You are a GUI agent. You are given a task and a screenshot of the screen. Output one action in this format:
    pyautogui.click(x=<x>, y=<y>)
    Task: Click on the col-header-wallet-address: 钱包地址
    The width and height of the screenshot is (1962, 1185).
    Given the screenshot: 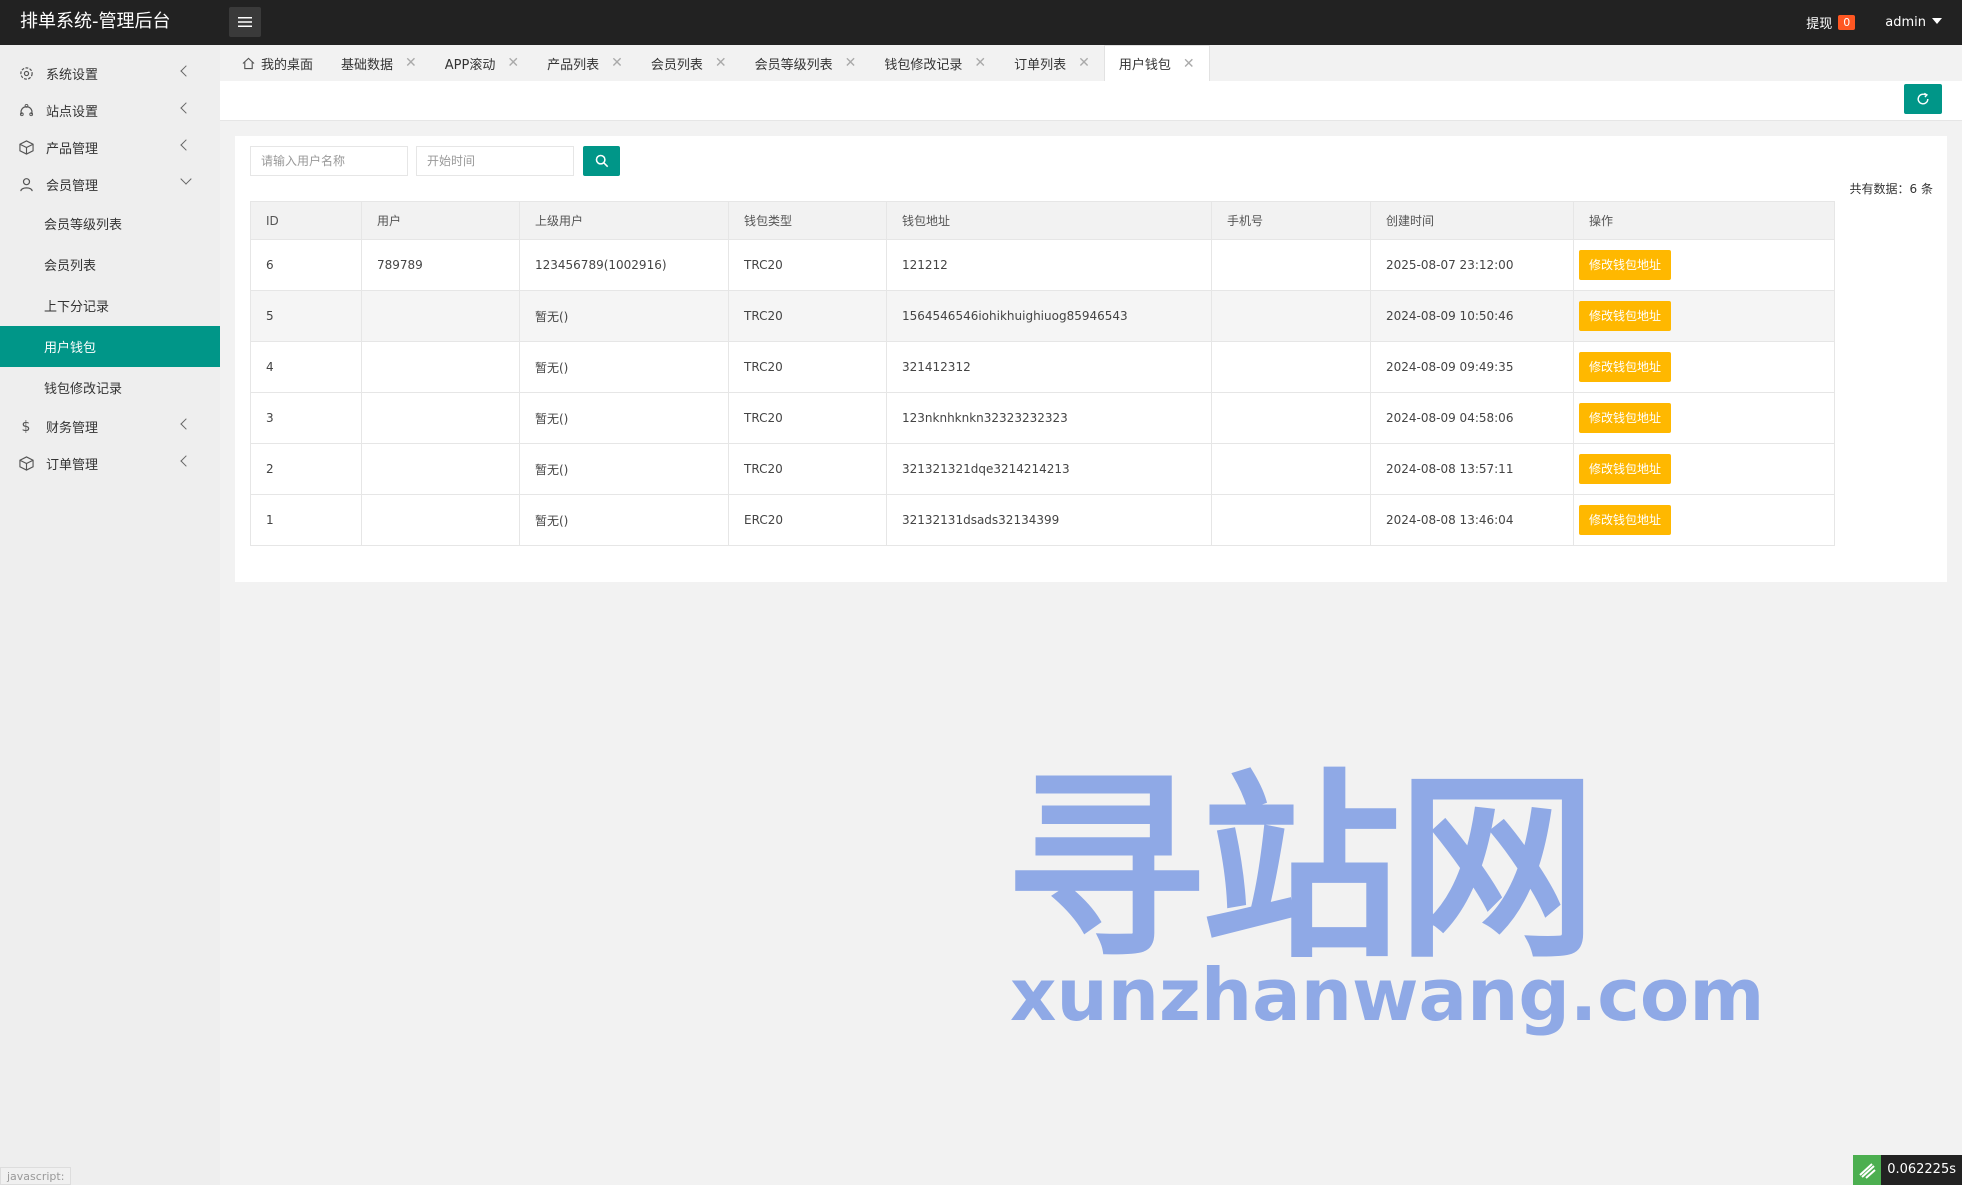 What is the action you would take?
    pyautogui.click(x=1049, y=220)
    